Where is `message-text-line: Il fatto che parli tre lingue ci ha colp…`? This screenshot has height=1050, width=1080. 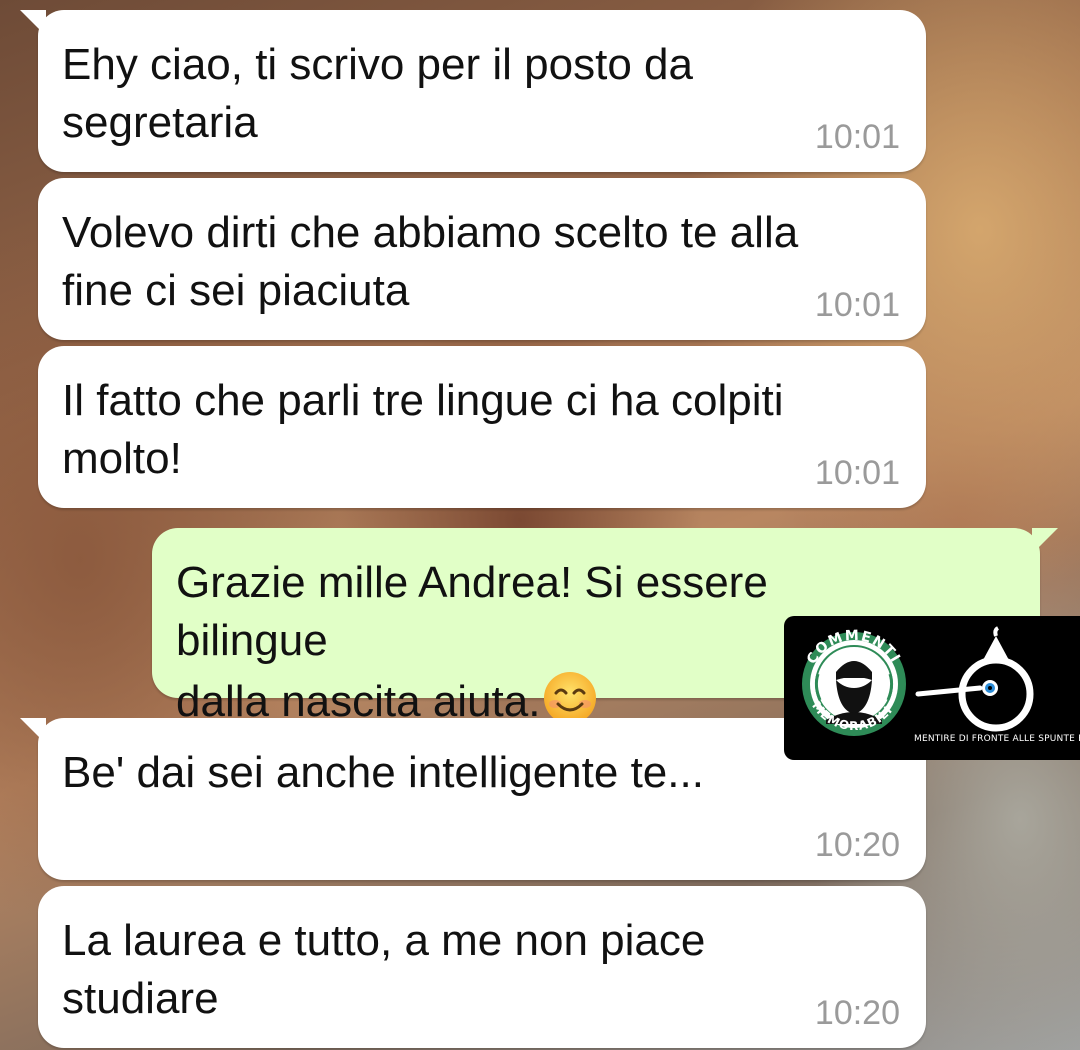 message-text-line: Il fatto che parli tre lingue ci ha colp… is located at coordinates (423, 400).